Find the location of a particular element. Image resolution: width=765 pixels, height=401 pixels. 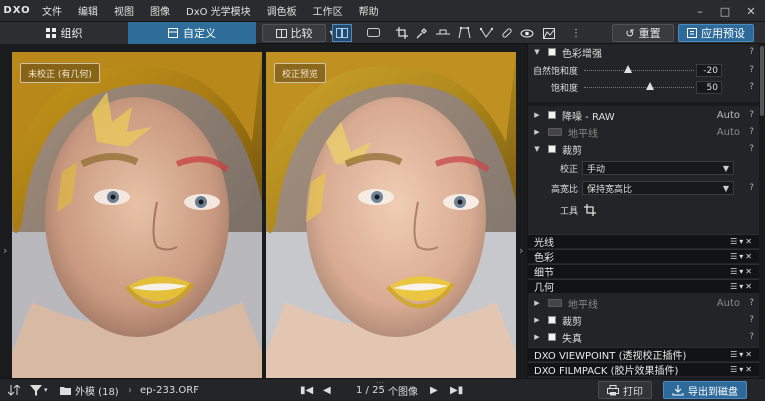

noise-checkbox is located at coordinates (552, 115).